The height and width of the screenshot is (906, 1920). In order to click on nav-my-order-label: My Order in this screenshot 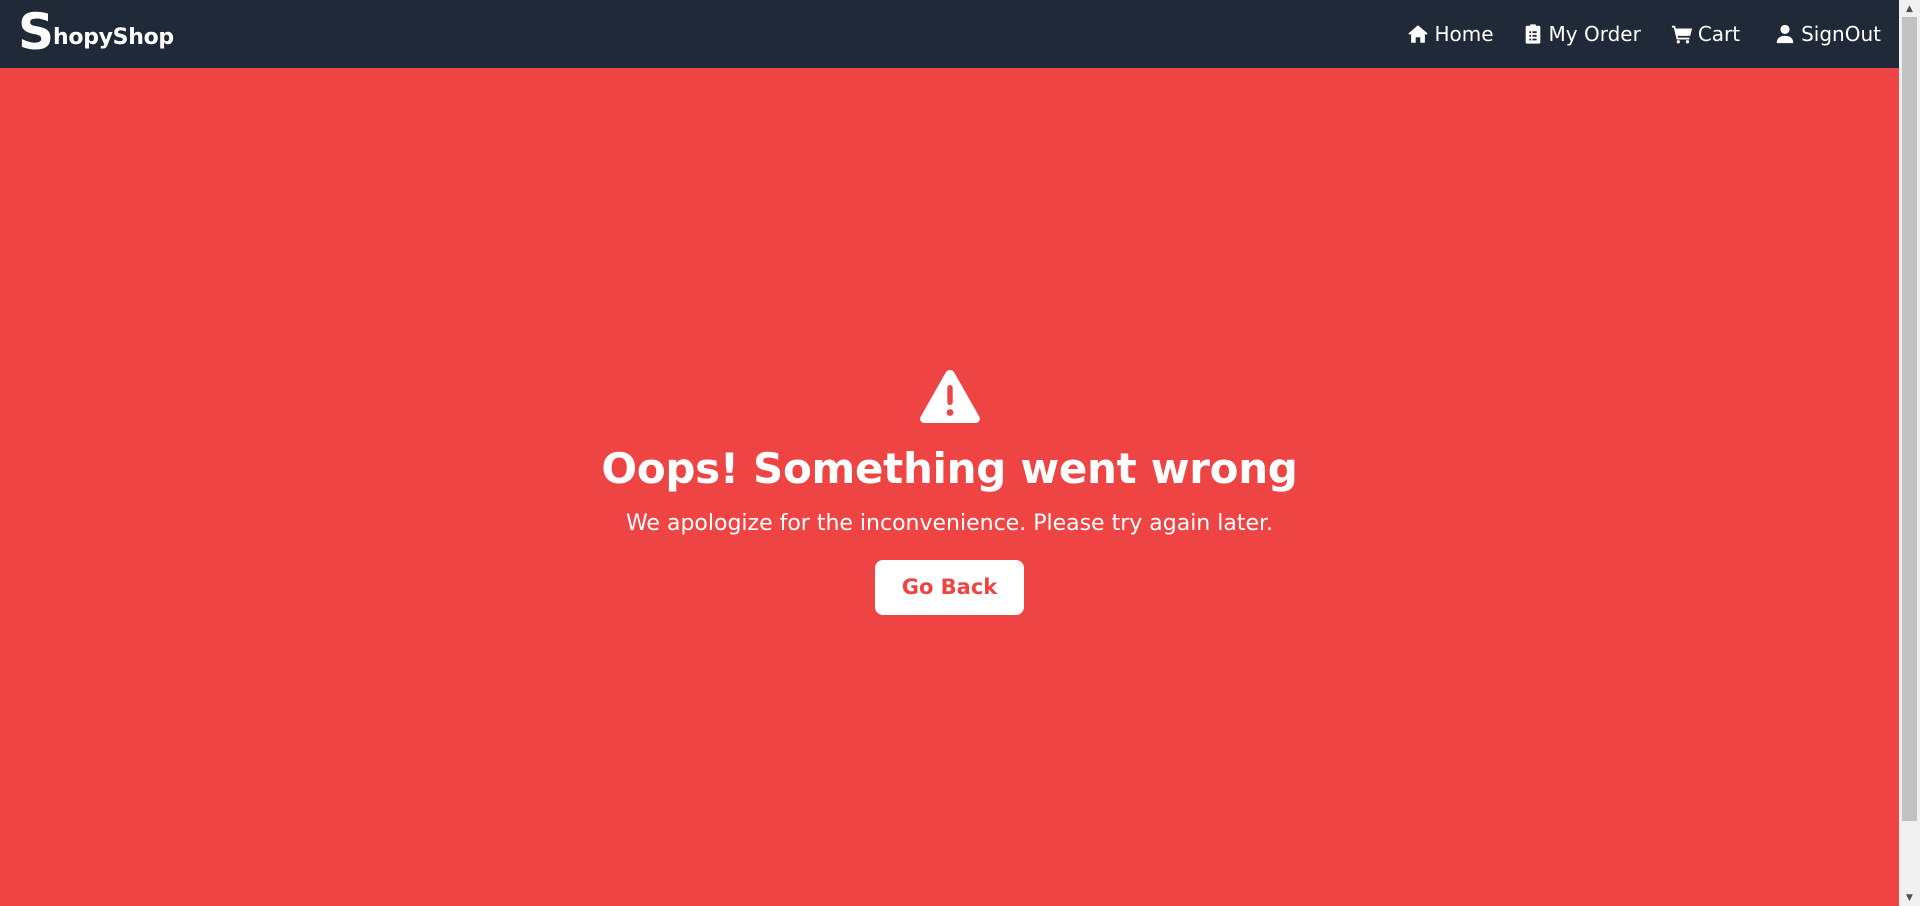, I will do `click(1594, 34)`.